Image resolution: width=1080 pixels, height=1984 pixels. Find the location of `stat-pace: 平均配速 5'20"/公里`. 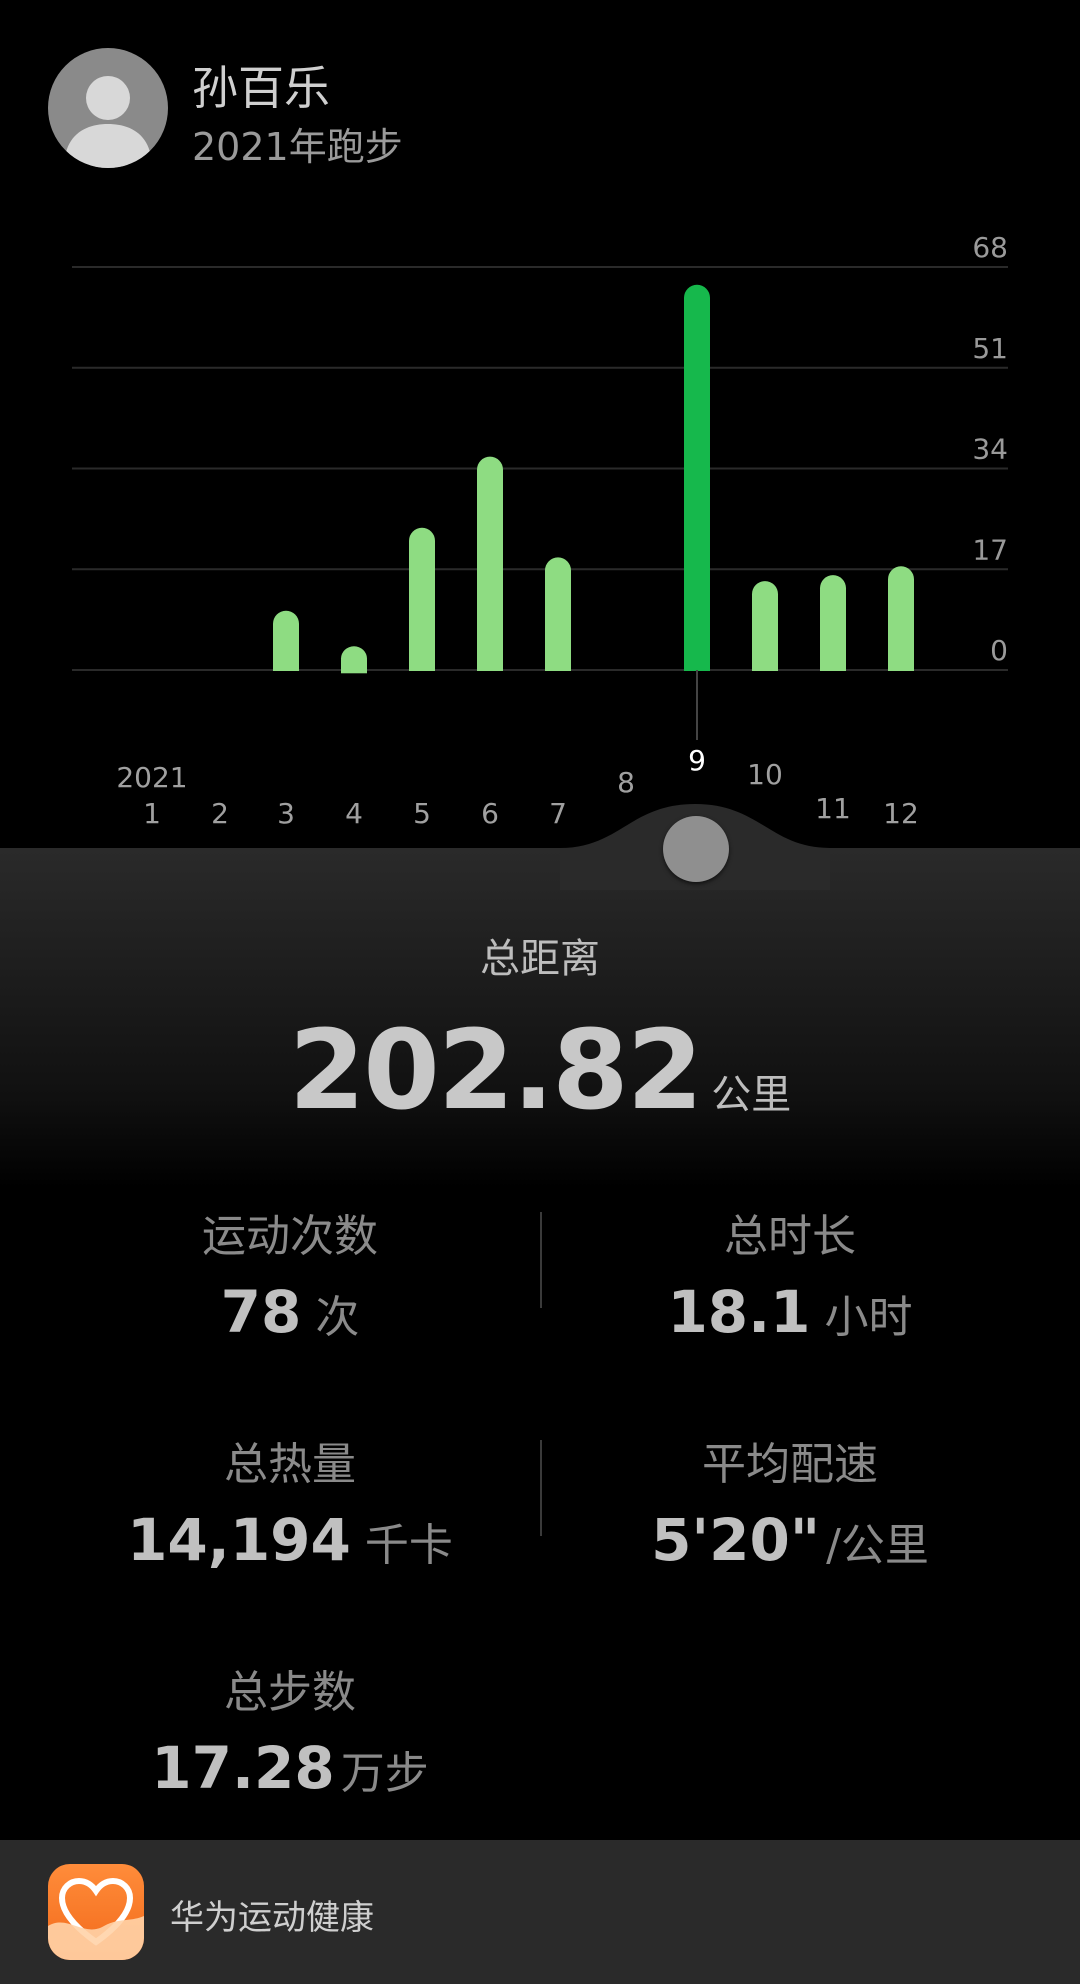

stat-pace: 平均配速 5'20"/公里 is located at coordinates (790, 1501).